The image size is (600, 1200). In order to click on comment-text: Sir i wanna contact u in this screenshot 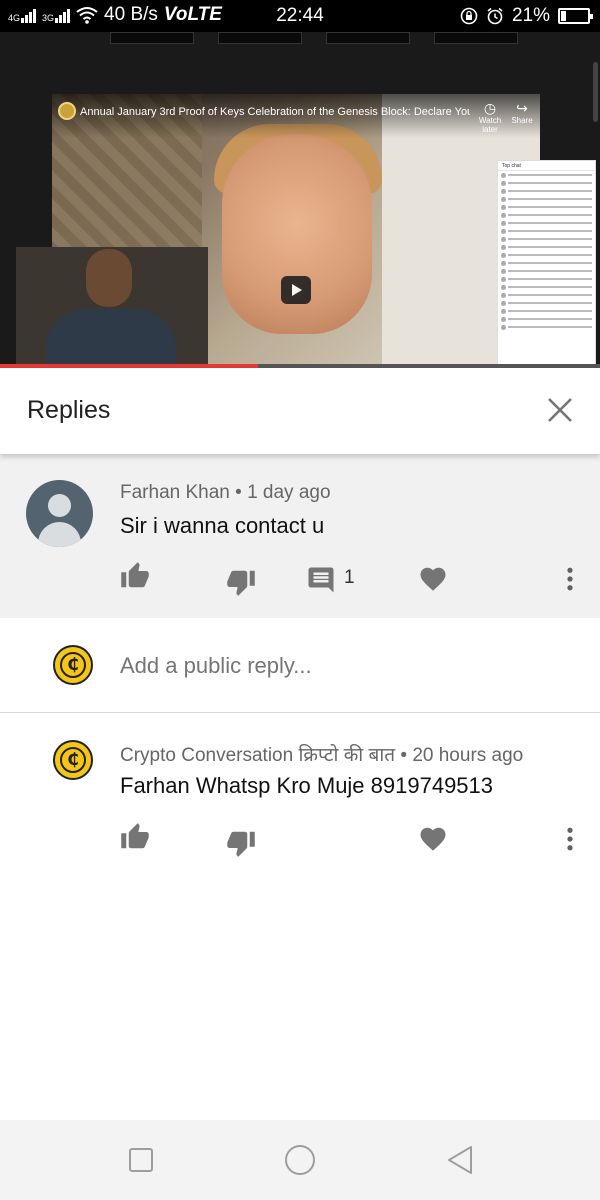, I will do `click(222, 525)`.